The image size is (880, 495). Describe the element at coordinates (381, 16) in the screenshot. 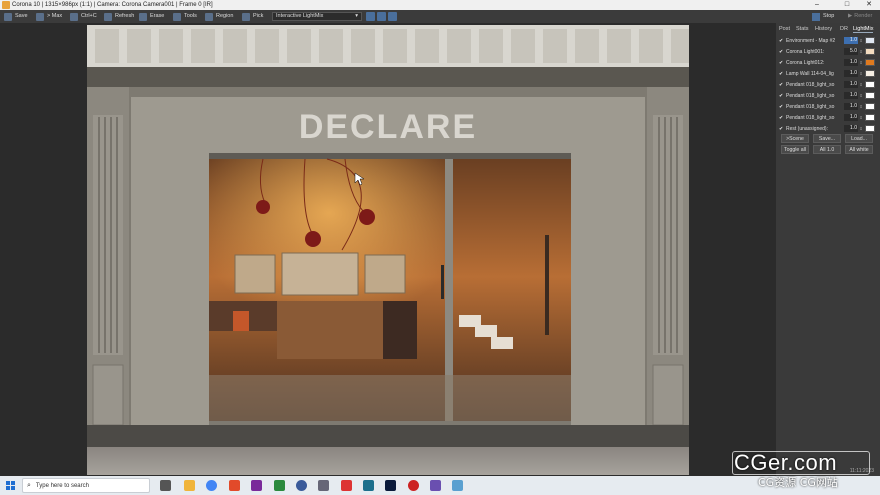

I see `zoom-out-icon` at that location.